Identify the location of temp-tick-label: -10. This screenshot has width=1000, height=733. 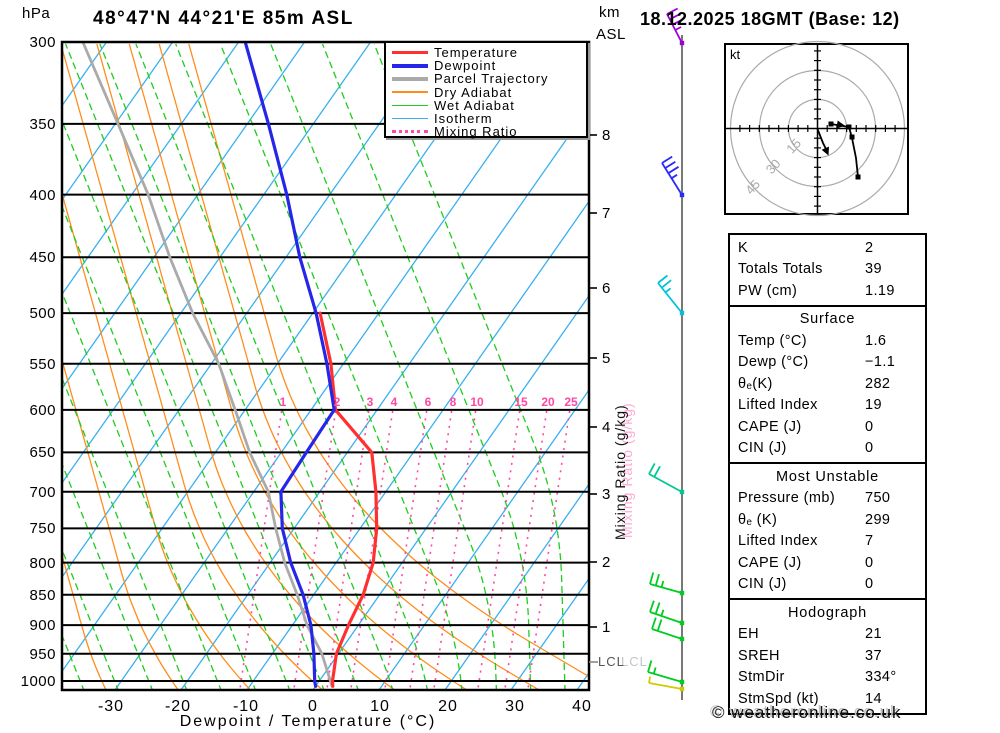
(246, 706).